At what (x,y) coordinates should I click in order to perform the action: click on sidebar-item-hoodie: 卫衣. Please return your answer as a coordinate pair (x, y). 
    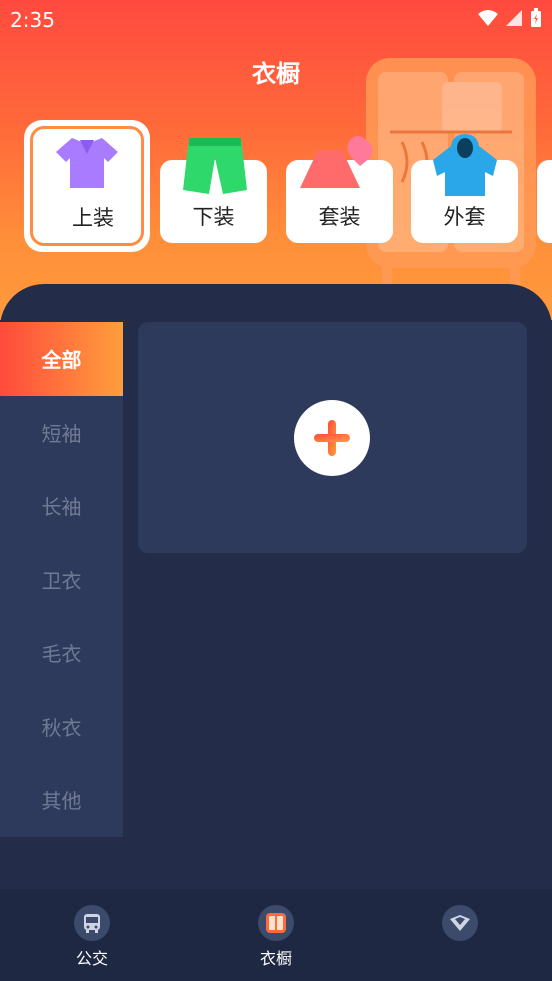
    Looking at the image, I should click on (61, 579).